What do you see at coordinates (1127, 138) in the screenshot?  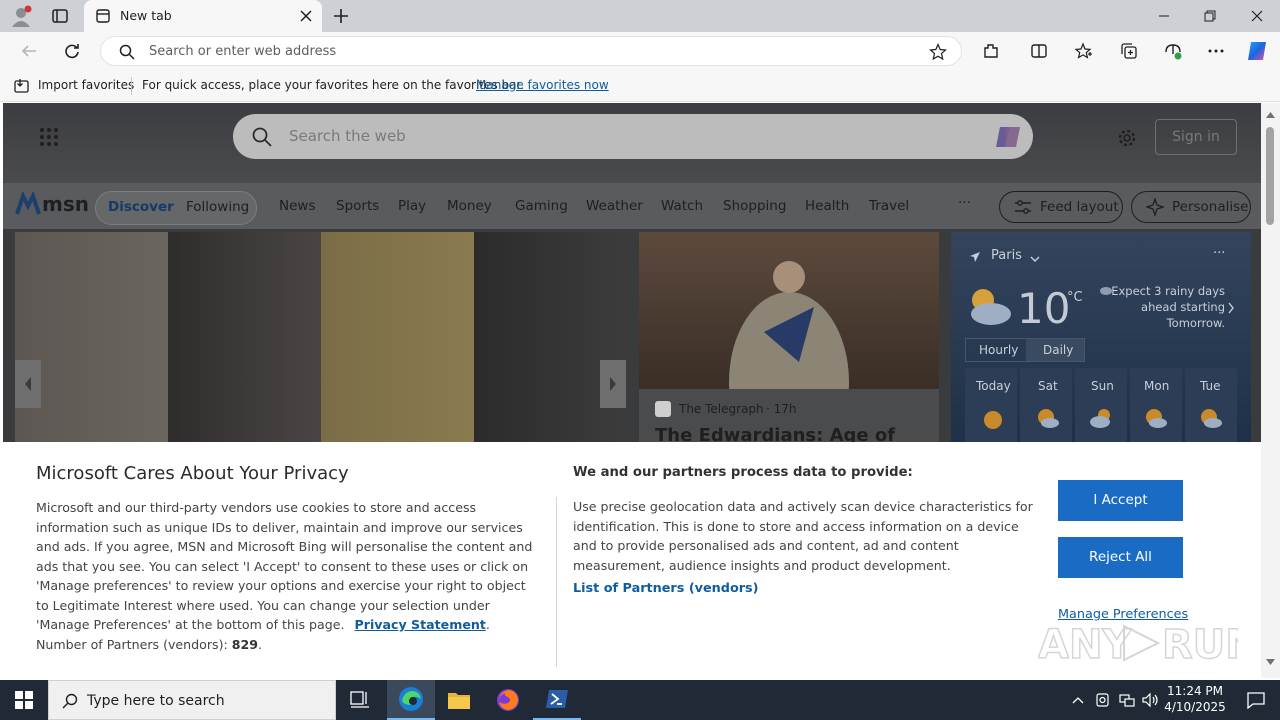 I see `msn-settings-icon` at bounding box center [1127, 138].